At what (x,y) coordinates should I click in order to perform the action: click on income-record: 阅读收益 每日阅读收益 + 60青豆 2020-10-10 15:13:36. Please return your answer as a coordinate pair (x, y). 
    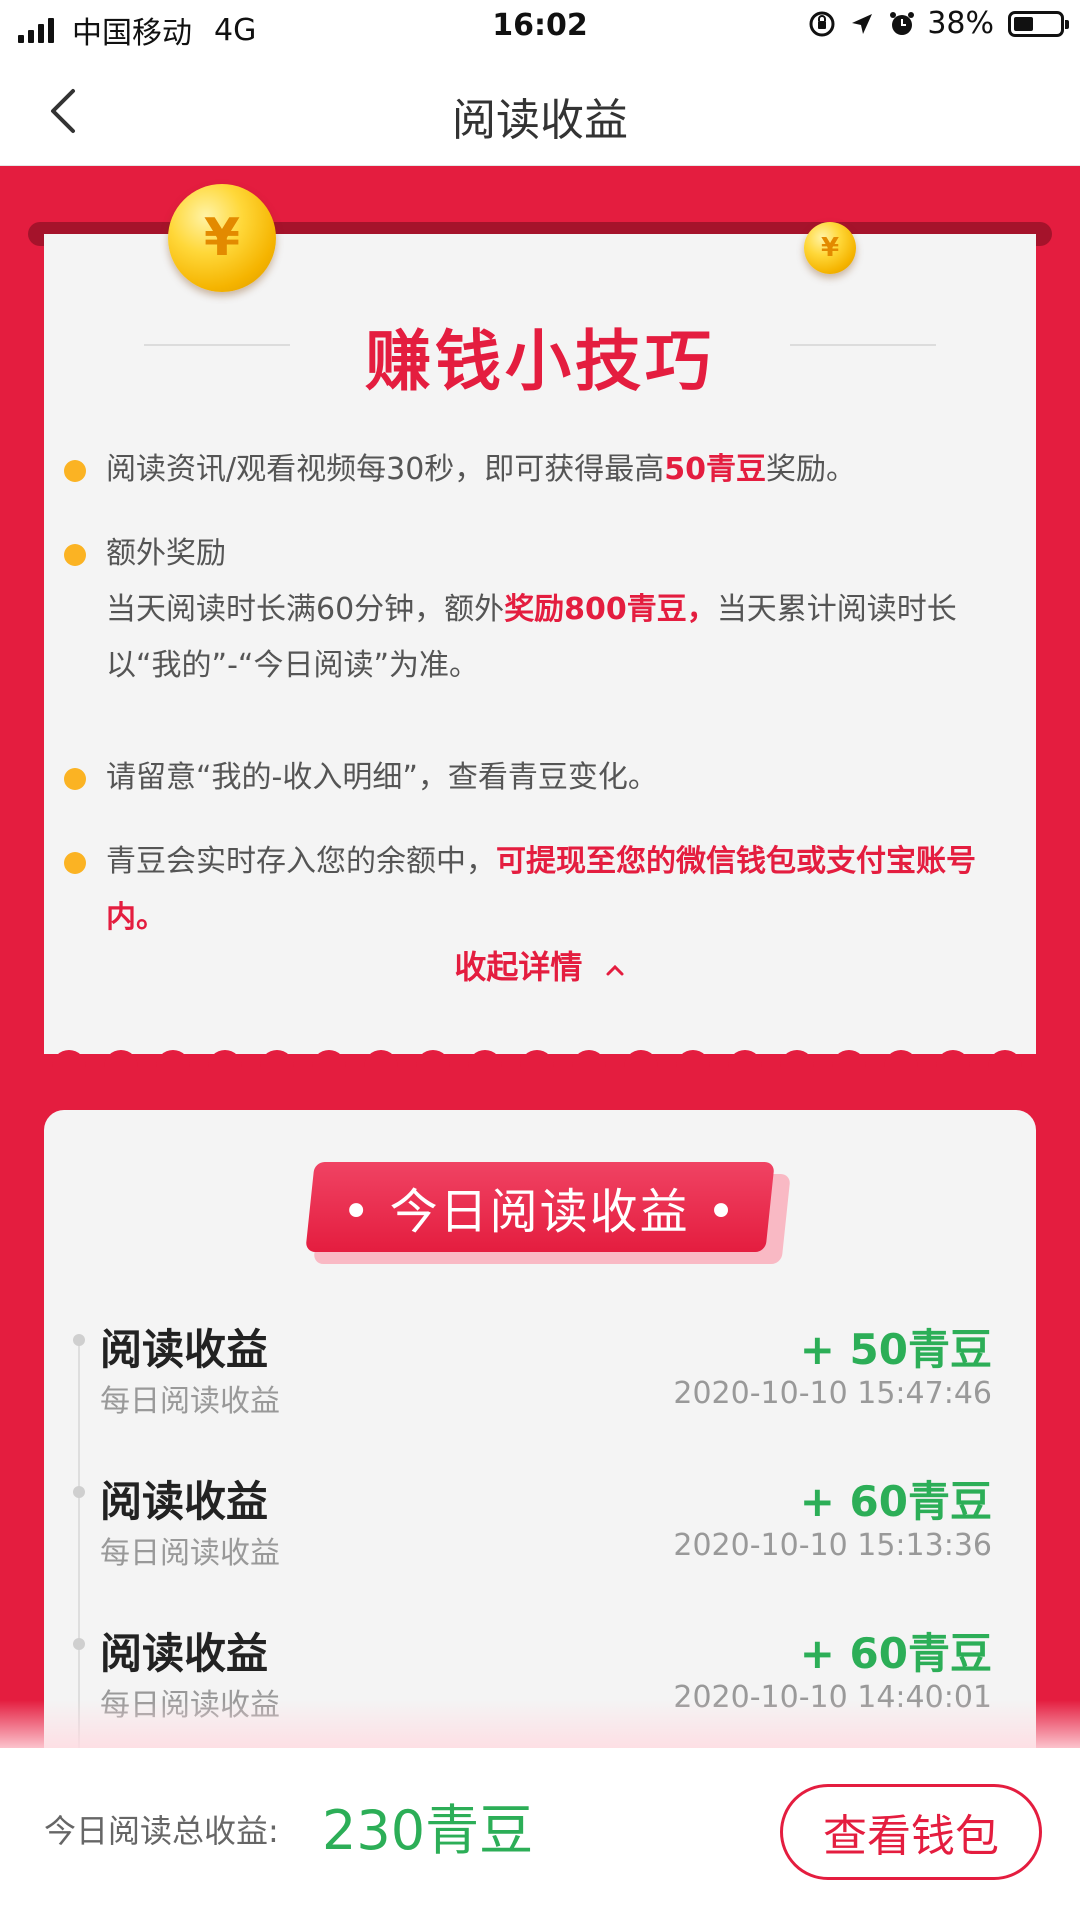
    Looking at the image, I should click on (540, 1538).